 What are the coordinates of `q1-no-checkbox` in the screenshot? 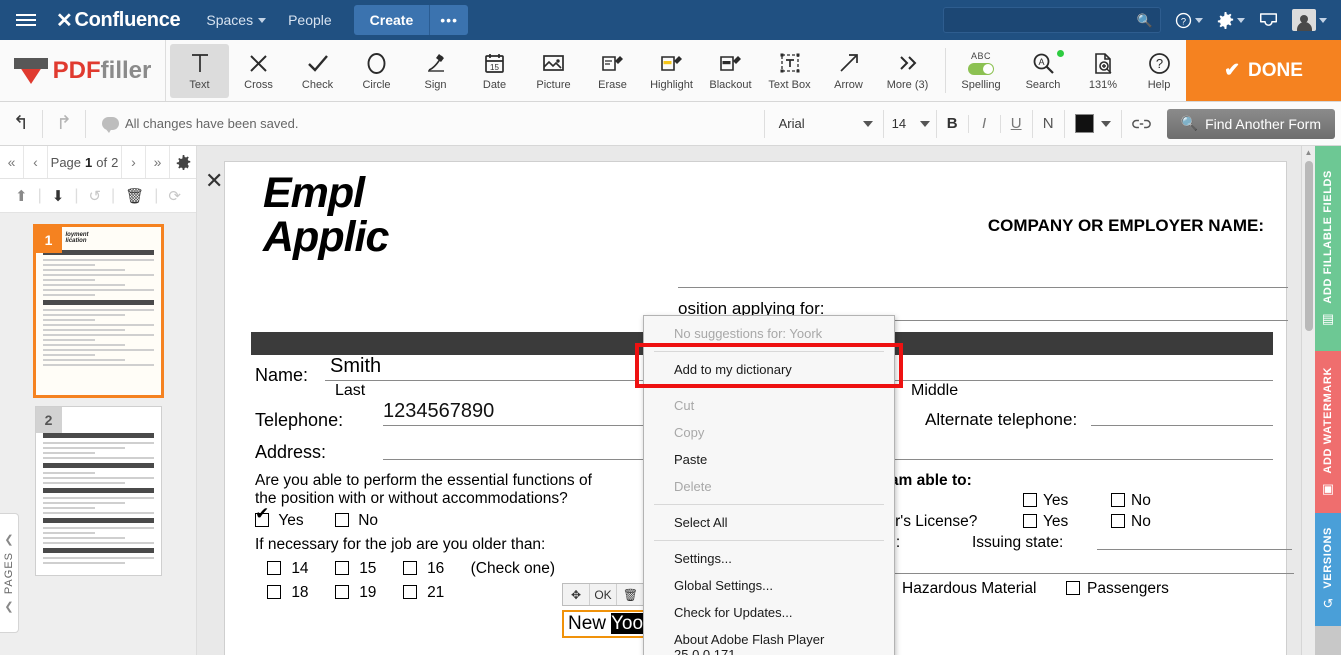 It's located at (341, 520).